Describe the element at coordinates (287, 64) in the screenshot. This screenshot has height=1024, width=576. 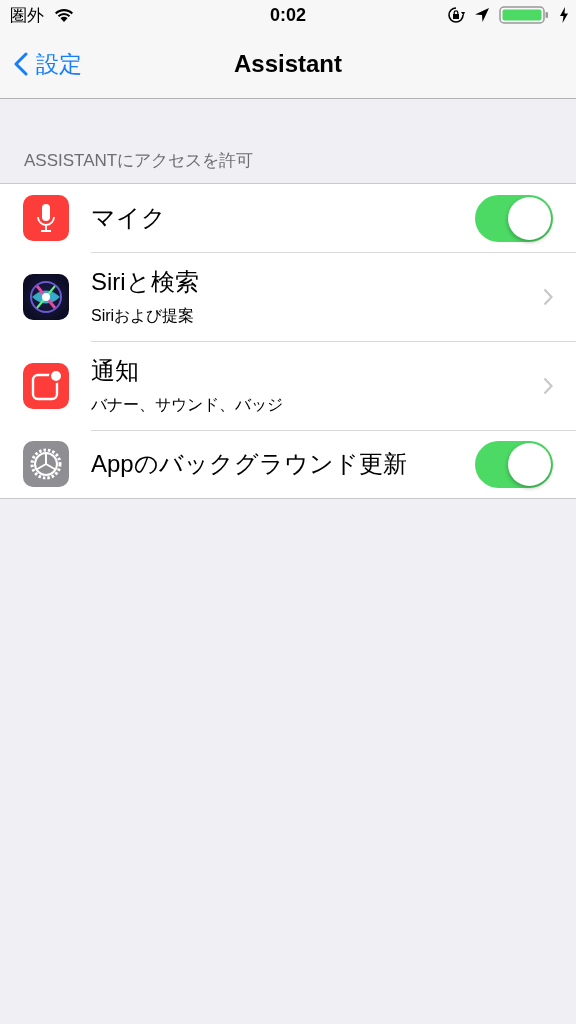
I see `page-title: Assistant` at that location.